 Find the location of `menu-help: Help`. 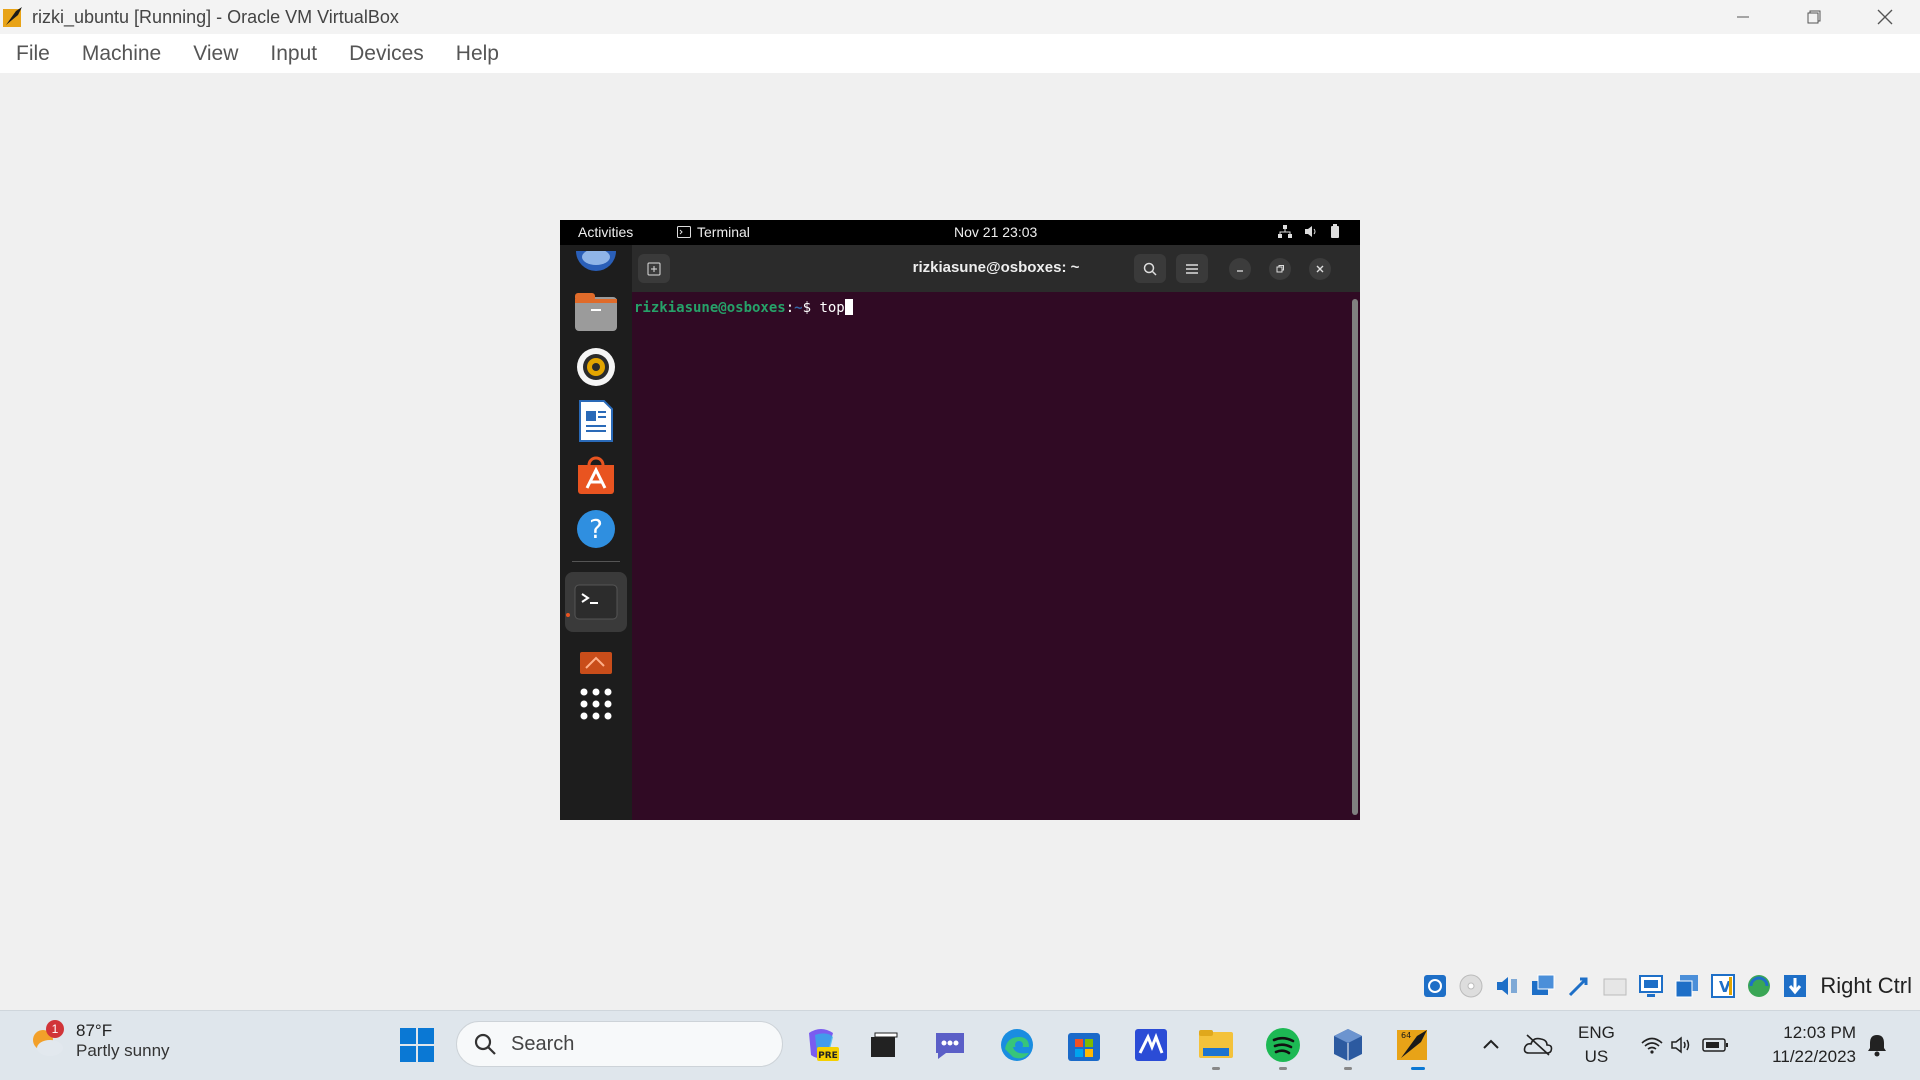

menu-help: Help is located at coordinates (477, 54).